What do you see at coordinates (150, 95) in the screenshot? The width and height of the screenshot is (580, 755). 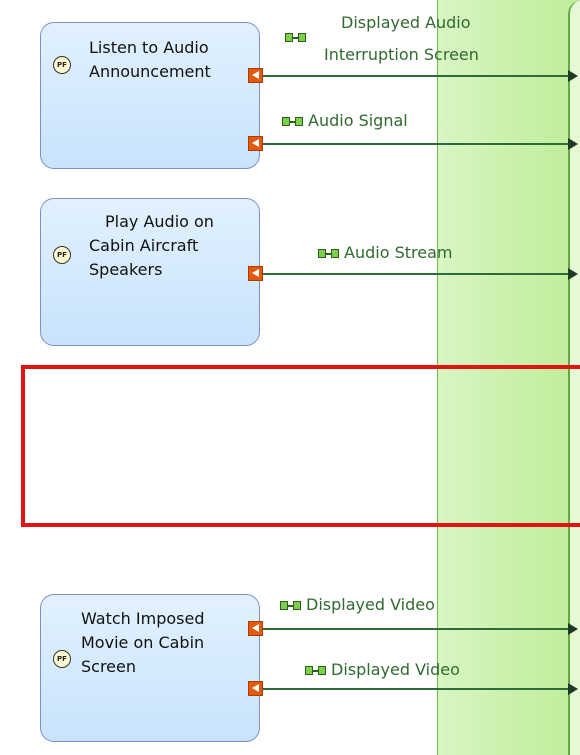 I see `function-listen-to-audio: PF Listen to Audio Announcement` at bounding box center [150, 95].